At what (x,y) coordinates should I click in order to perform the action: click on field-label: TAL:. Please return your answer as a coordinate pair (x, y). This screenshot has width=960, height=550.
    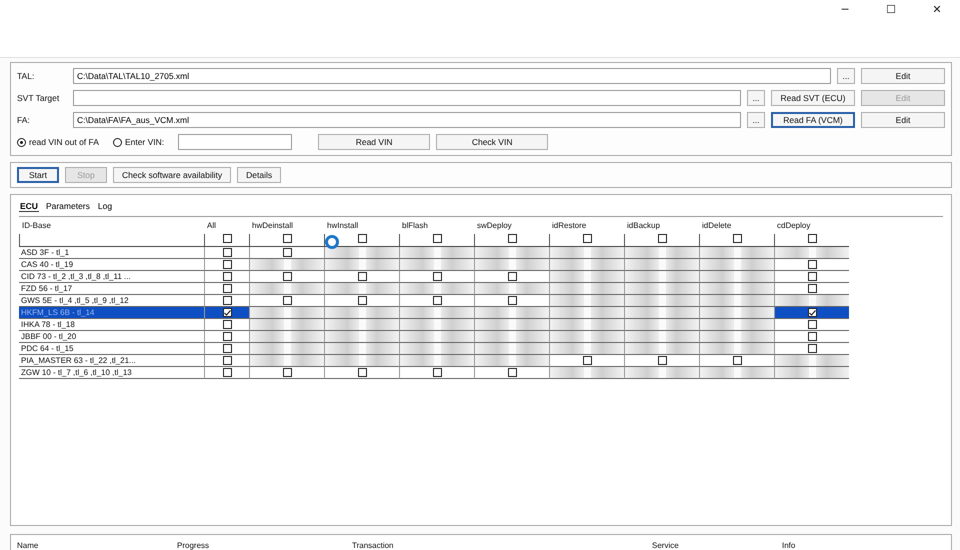
    Looking at the image, I should click on (26, 76).